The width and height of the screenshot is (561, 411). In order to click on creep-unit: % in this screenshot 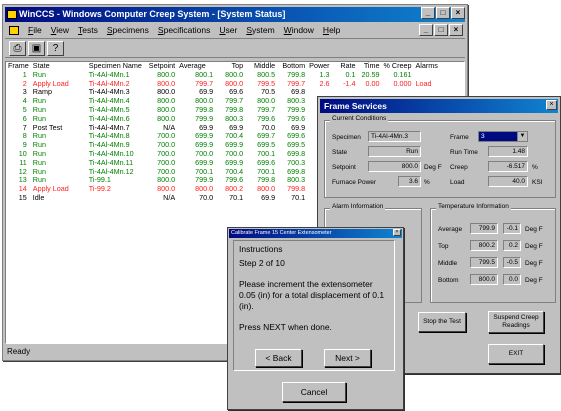, I will do `click(535, 167)`.